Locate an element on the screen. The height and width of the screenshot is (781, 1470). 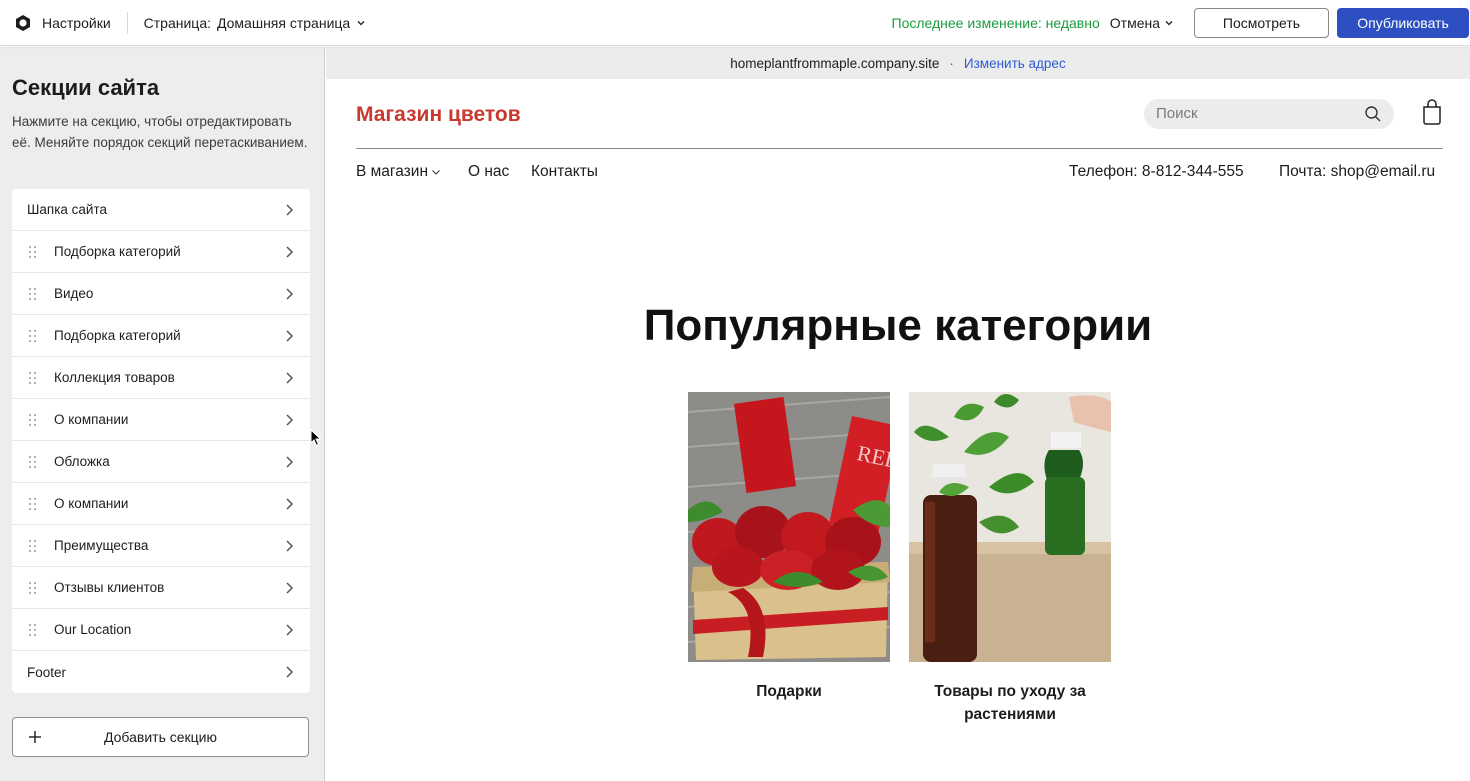
search-icon is located at coordinates (1373, 114).